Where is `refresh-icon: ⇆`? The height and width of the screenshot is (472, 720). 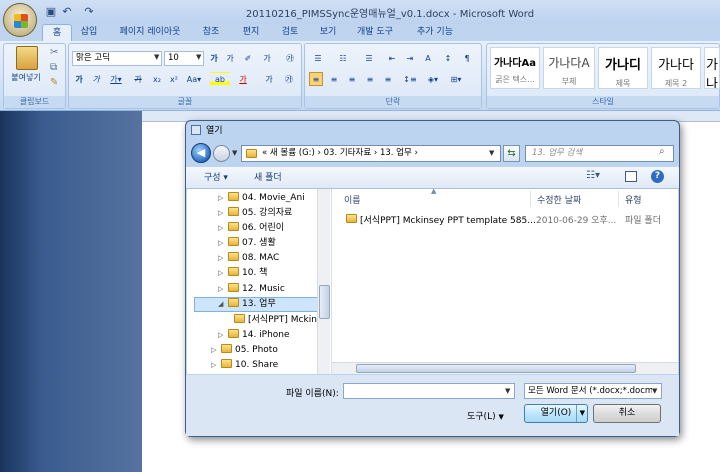
refresh-icon: ⇆ is located at coordinates (511, 153).